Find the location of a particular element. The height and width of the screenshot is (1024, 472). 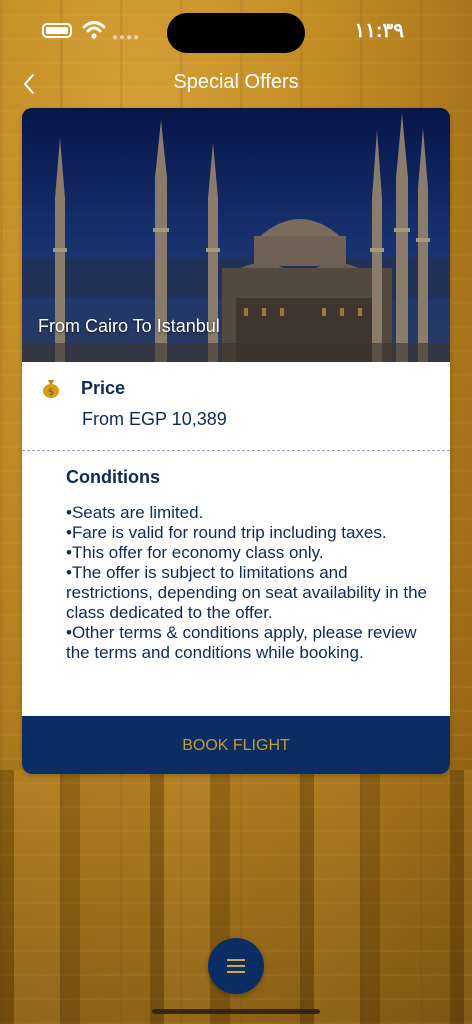

price-heading: Price is located at coordinates (103, 388).